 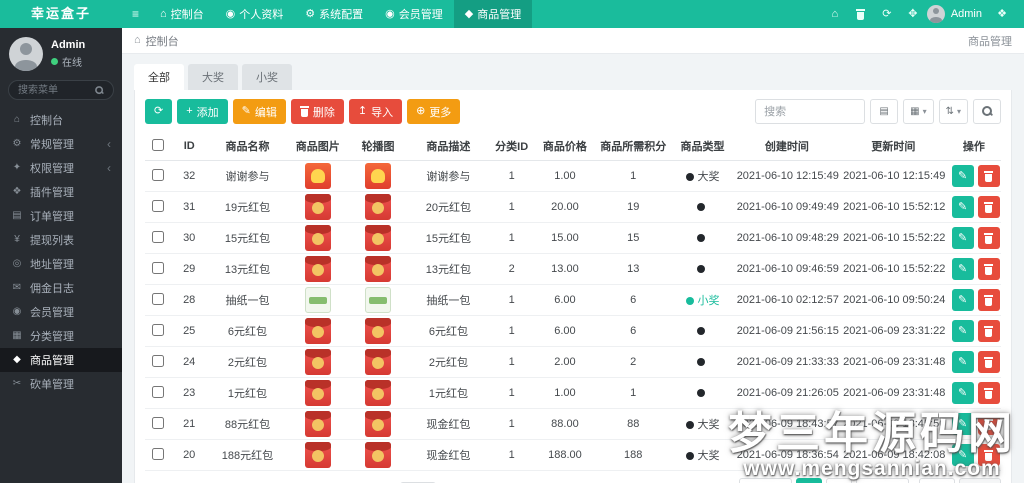 I want to click on delete-button: 删除, so click(x=317, y=111).